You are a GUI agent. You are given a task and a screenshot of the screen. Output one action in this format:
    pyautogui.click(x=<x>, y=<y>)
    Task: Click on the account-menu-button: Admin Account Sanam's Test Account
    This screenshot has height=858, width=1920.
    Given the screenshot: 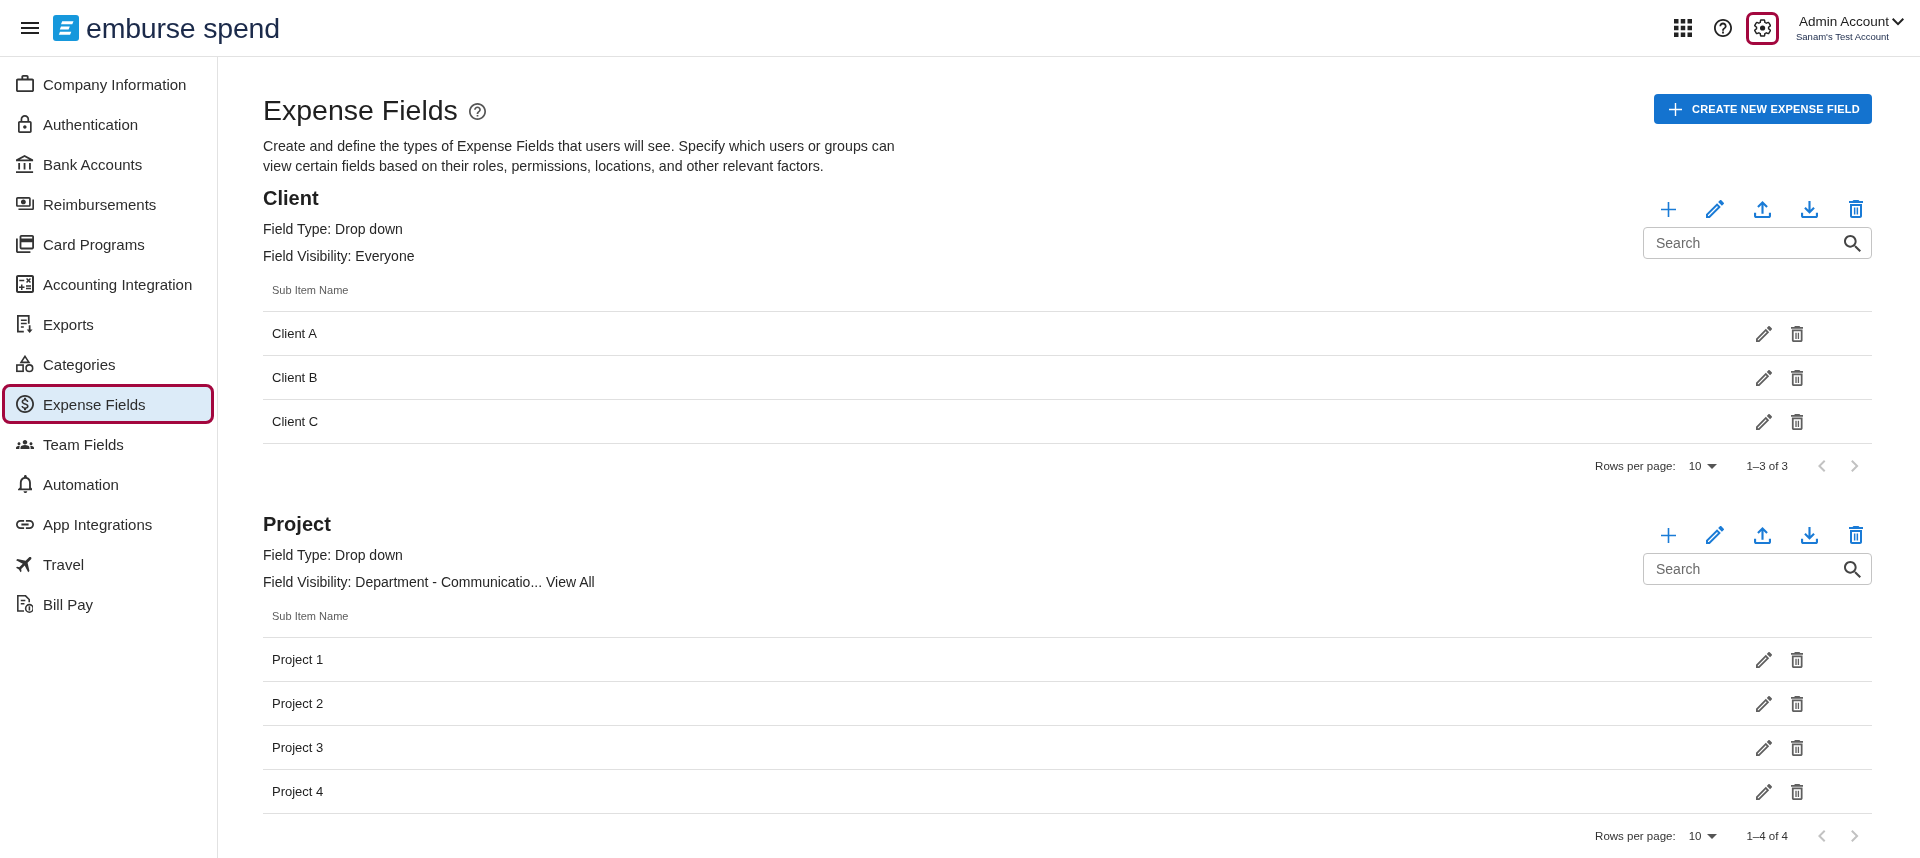 What is the action you would take?
    pyautogui.click(x=1850, y=28)
    